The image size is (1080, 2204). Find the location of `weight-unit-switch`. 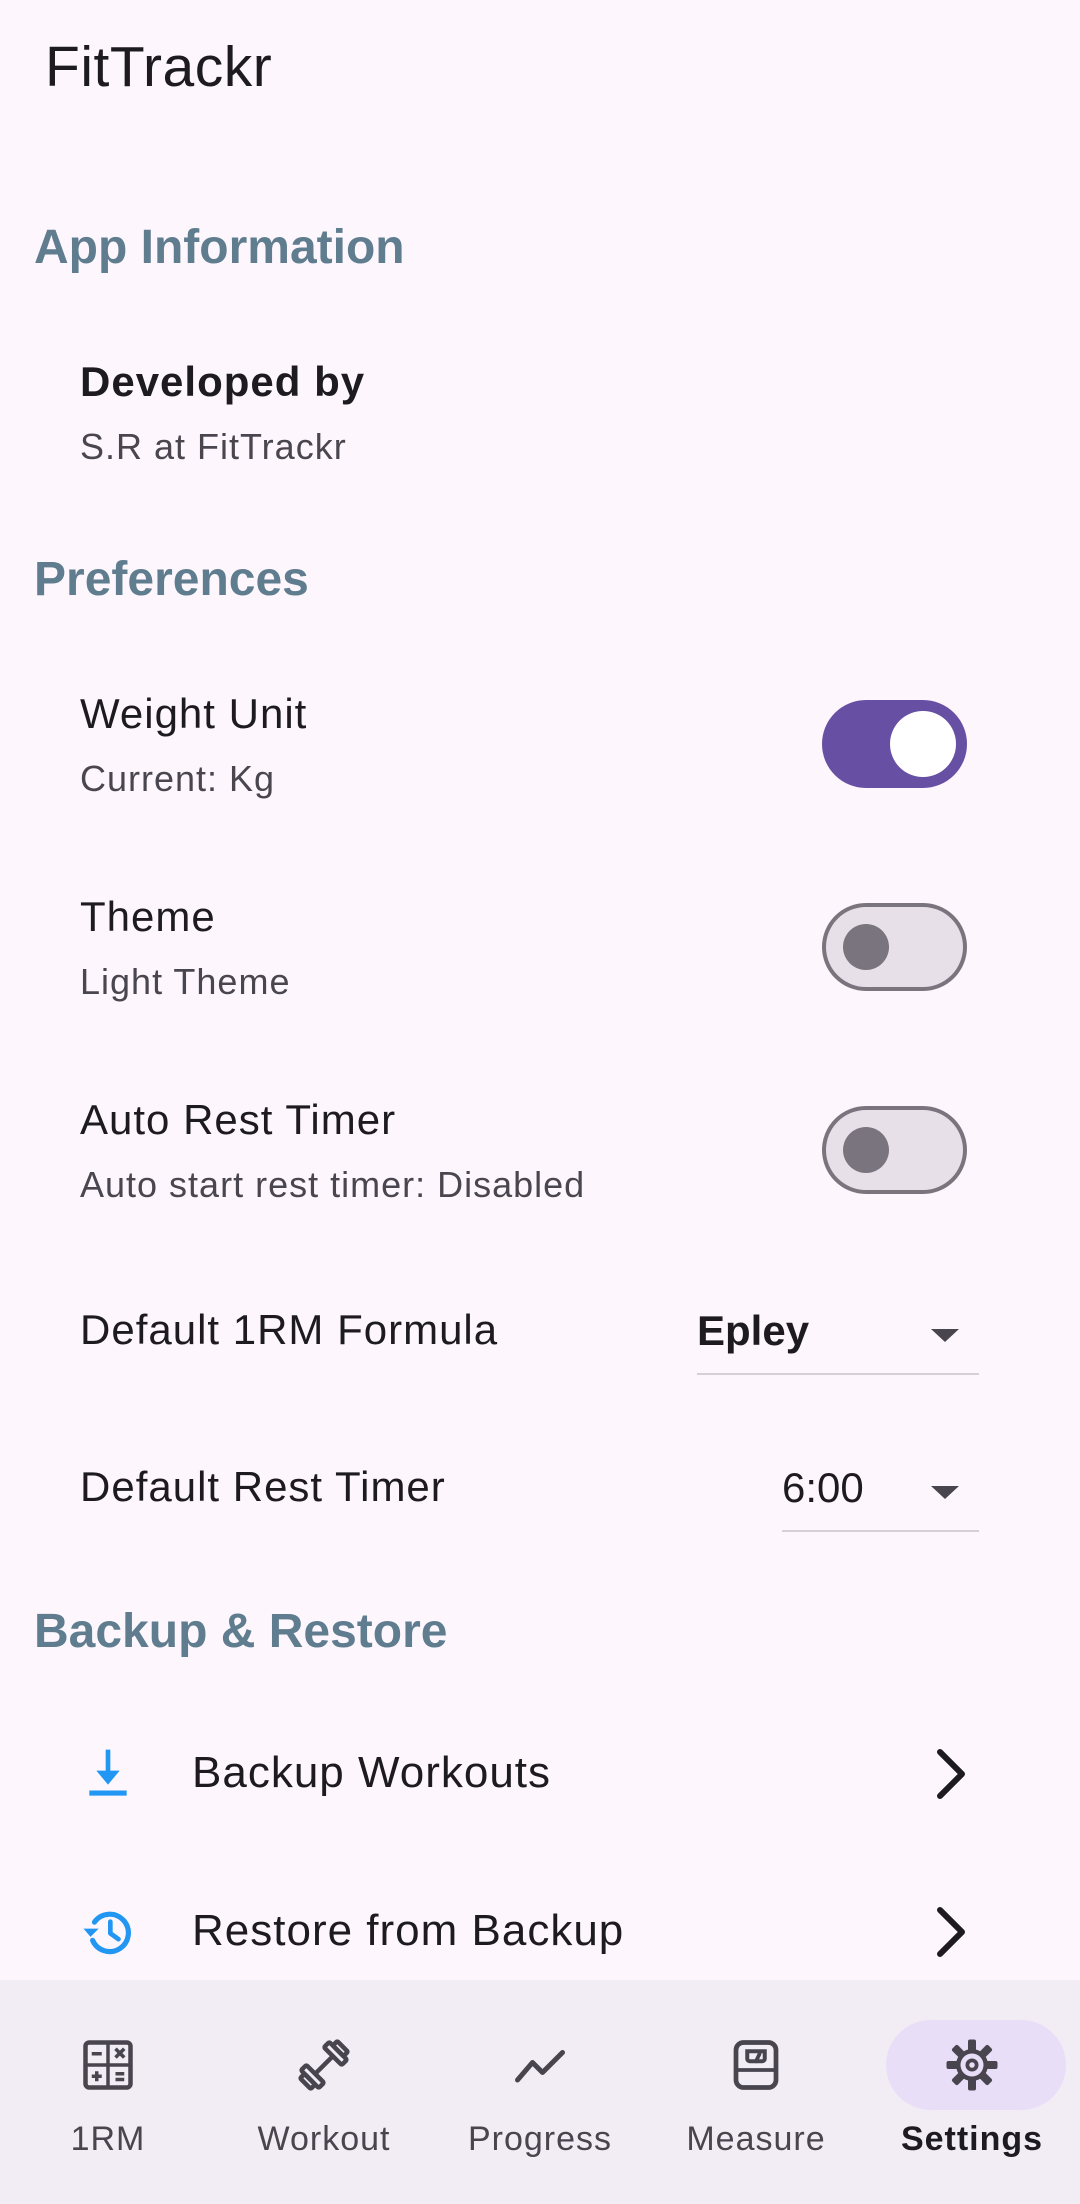

weight-unit-switch is located at coordinates (894, 744).